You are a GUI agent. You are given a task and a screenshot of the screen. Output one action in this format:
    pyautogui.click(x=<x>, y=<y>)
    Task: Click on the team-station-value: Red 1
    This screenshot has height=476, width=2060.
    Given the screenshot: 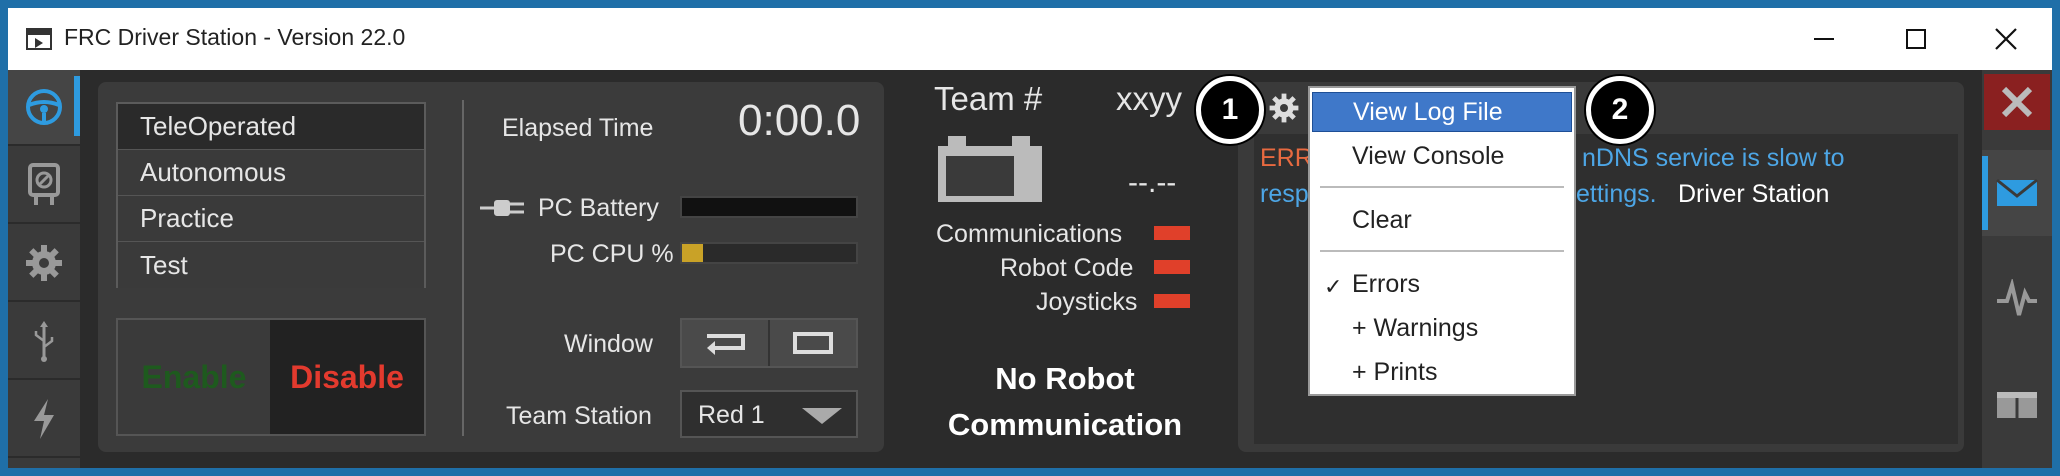 What is the action you would take?
    pyautogui.click(x=731, y=415)
    